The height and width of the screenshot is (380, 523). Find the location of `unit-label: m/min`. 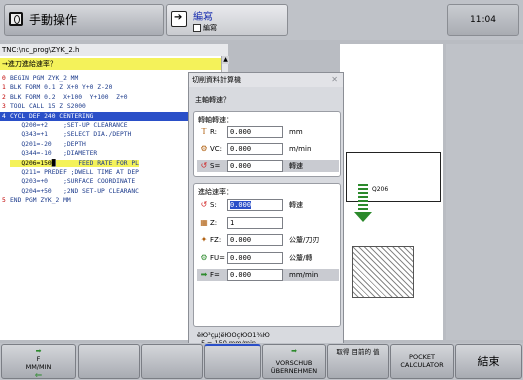

unit-label: m/min is located at coordinates (300, 149).